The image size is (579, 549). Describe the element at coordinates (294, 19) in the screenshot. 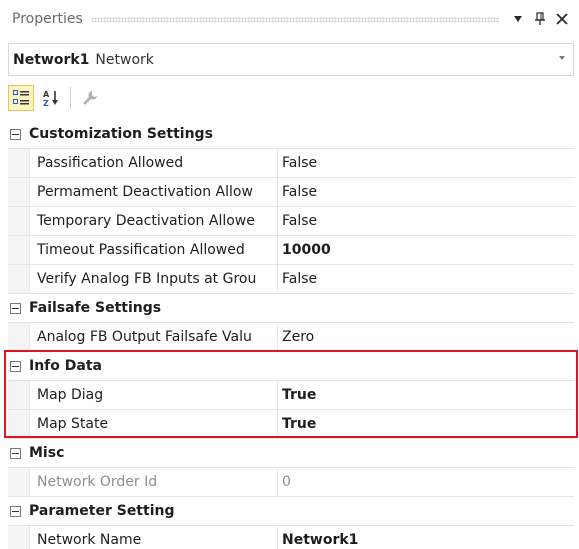

I see `titlebar-grip` at that location.